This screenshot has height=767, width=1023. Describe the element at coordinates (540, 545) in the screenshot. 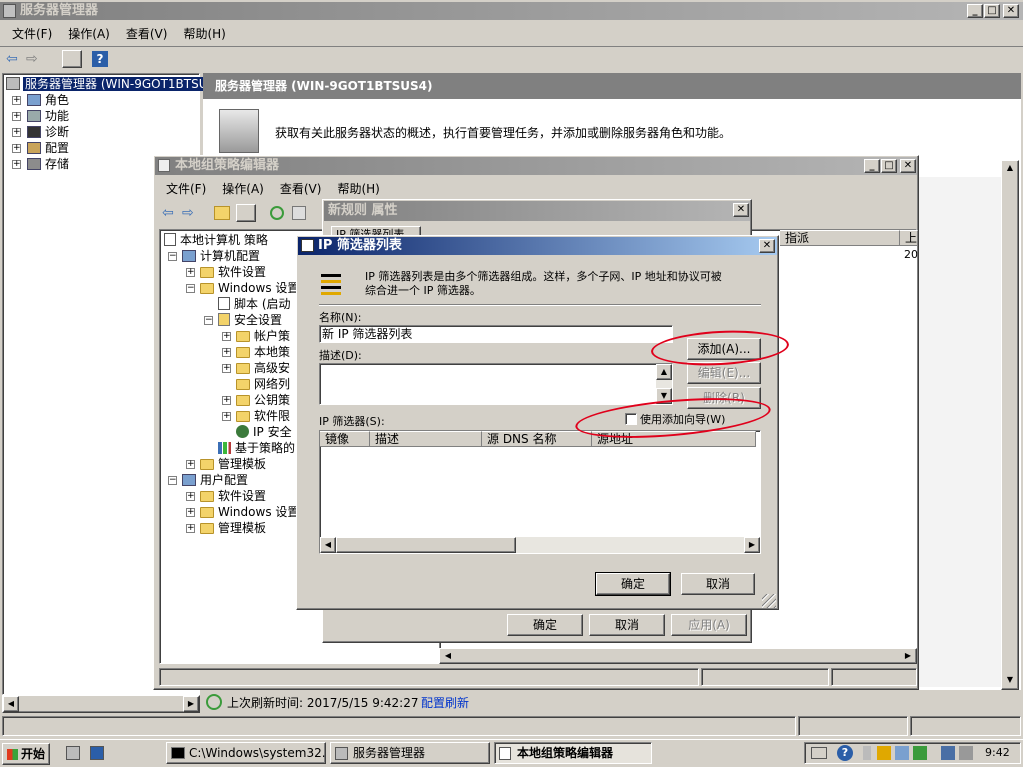

I see `filters-hscrollbar: ◀ ▶` at that location.